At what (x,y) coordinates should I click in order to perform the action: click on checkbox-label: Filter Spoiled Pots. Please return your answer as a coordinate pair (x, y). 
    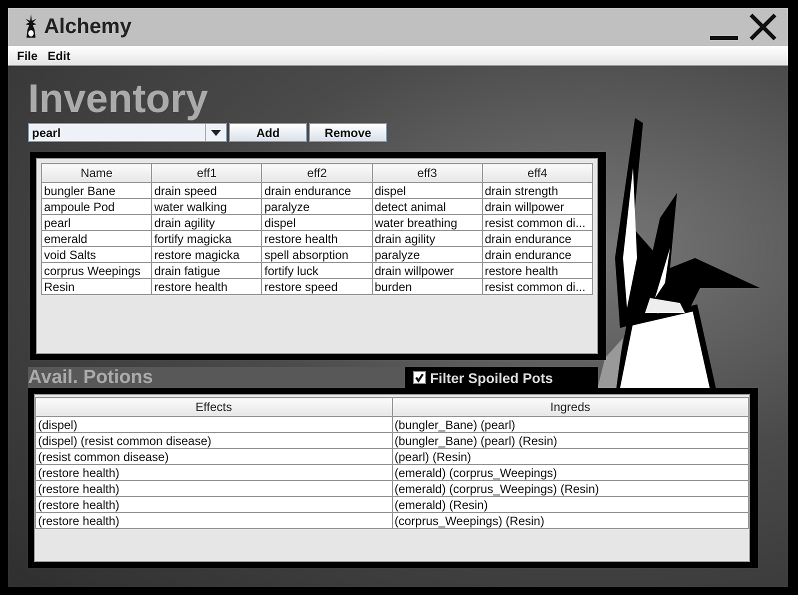
    Looking at the image, I should click on (491, 378).